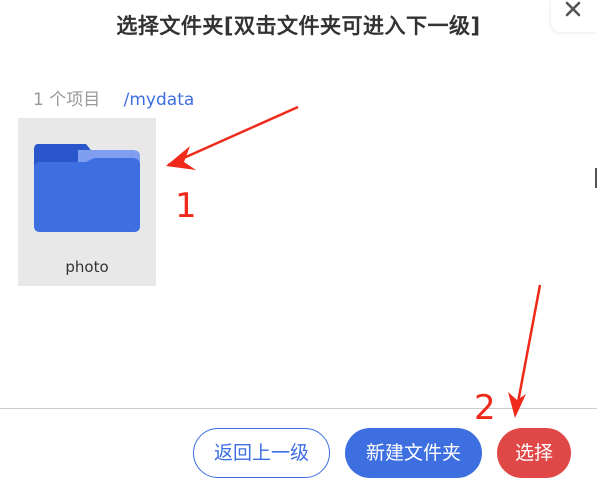 The width and height of the screenshot is (597, 492). Describe the element at coordinates (186, 206) in the screenshot. I see `annotation-marker-1: 1` at that location.